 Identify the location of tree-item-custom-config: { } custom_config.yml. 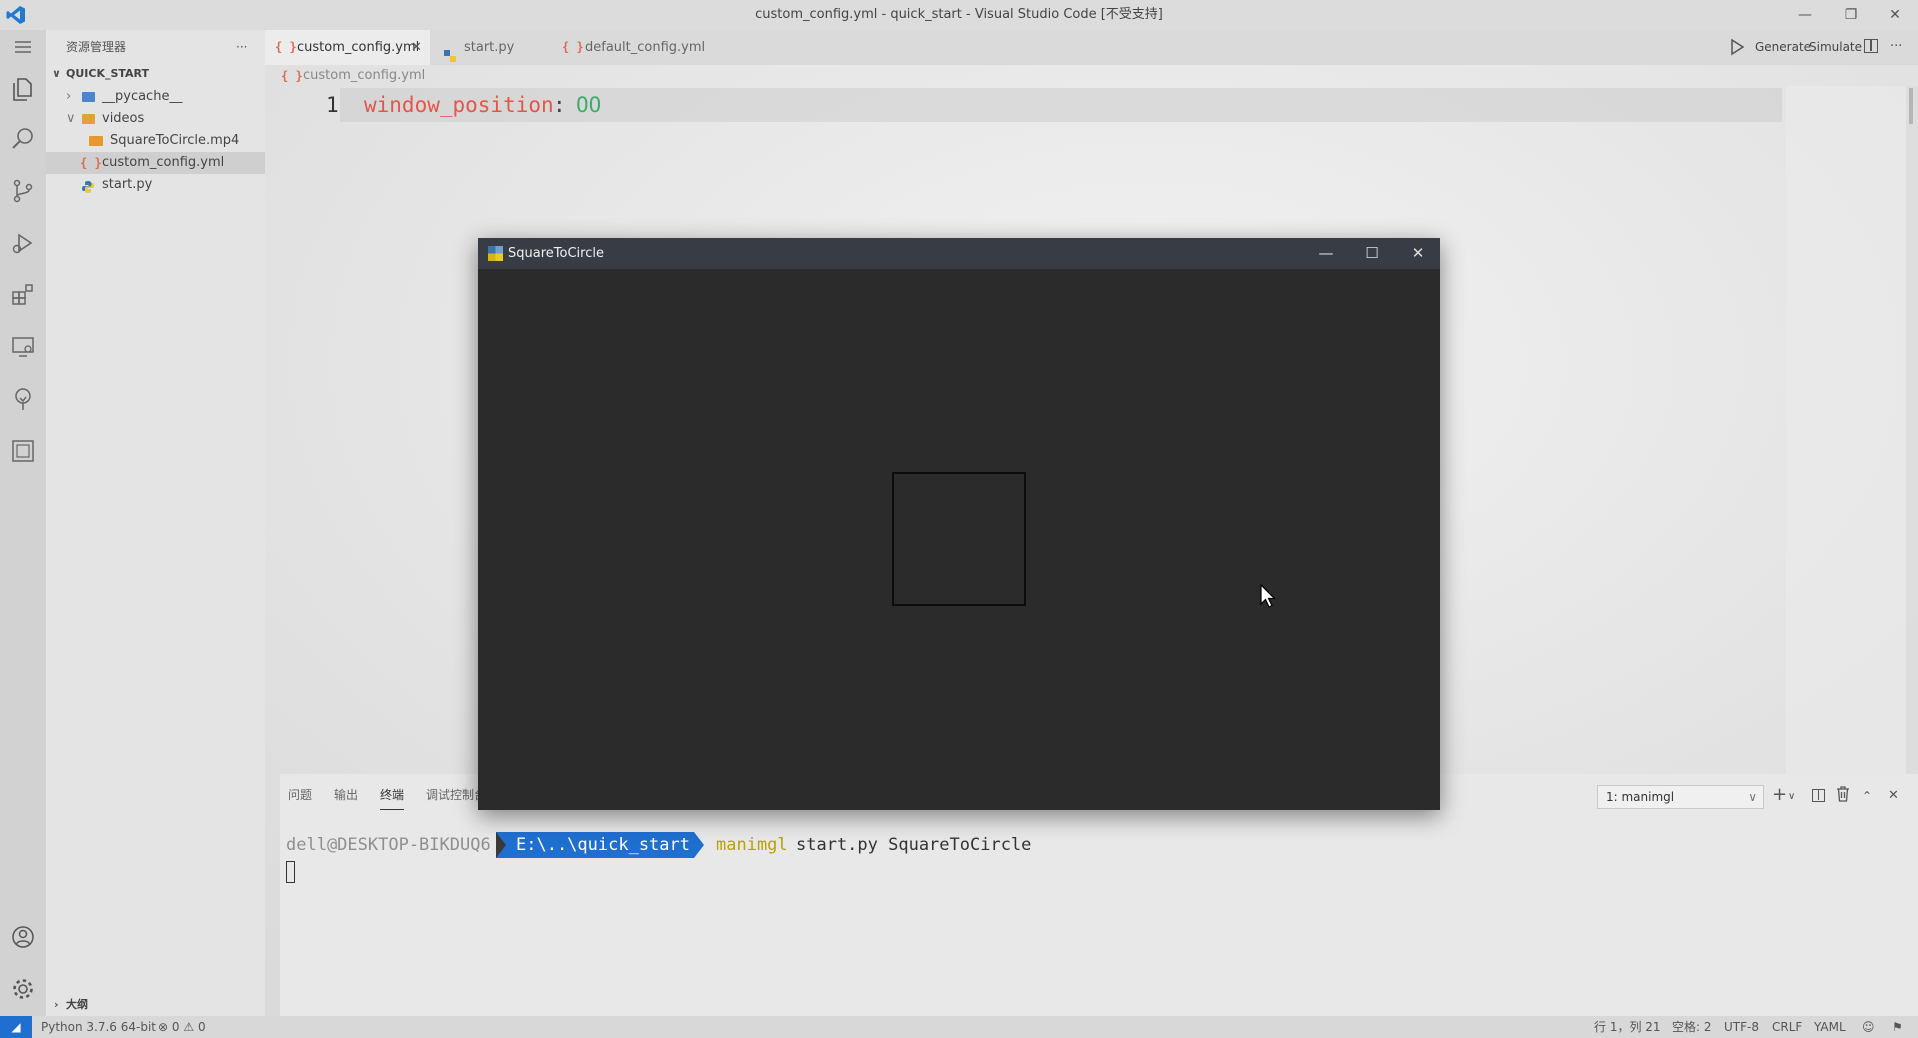
(155, 163).